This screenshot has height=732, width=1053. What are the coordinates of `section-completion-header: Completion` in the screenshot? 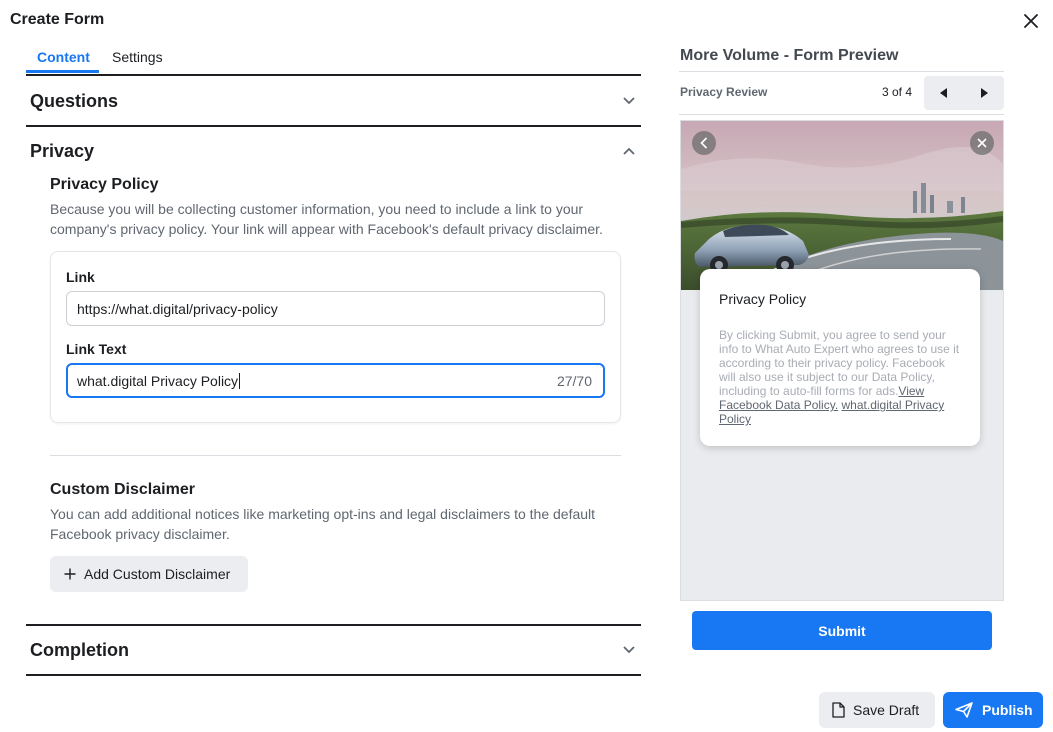 It's located at (79, 650).